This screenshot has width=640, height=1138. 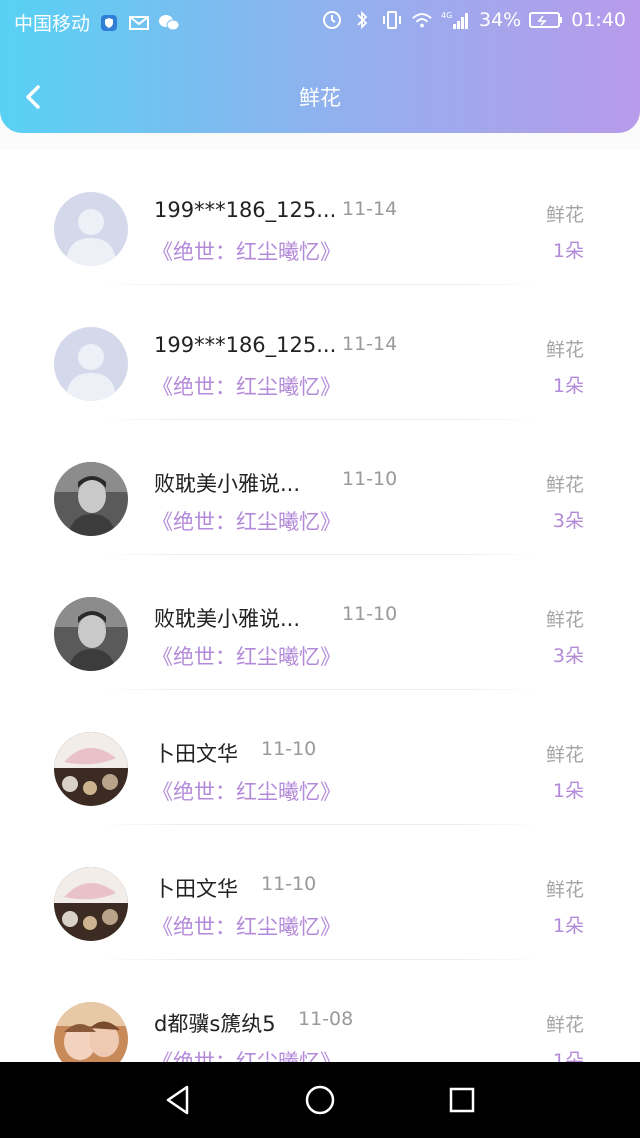 What do you see at coordinates (362, 20) in the screenshot?
I see `bluetooth-icon` at bounding box center [362, 20].